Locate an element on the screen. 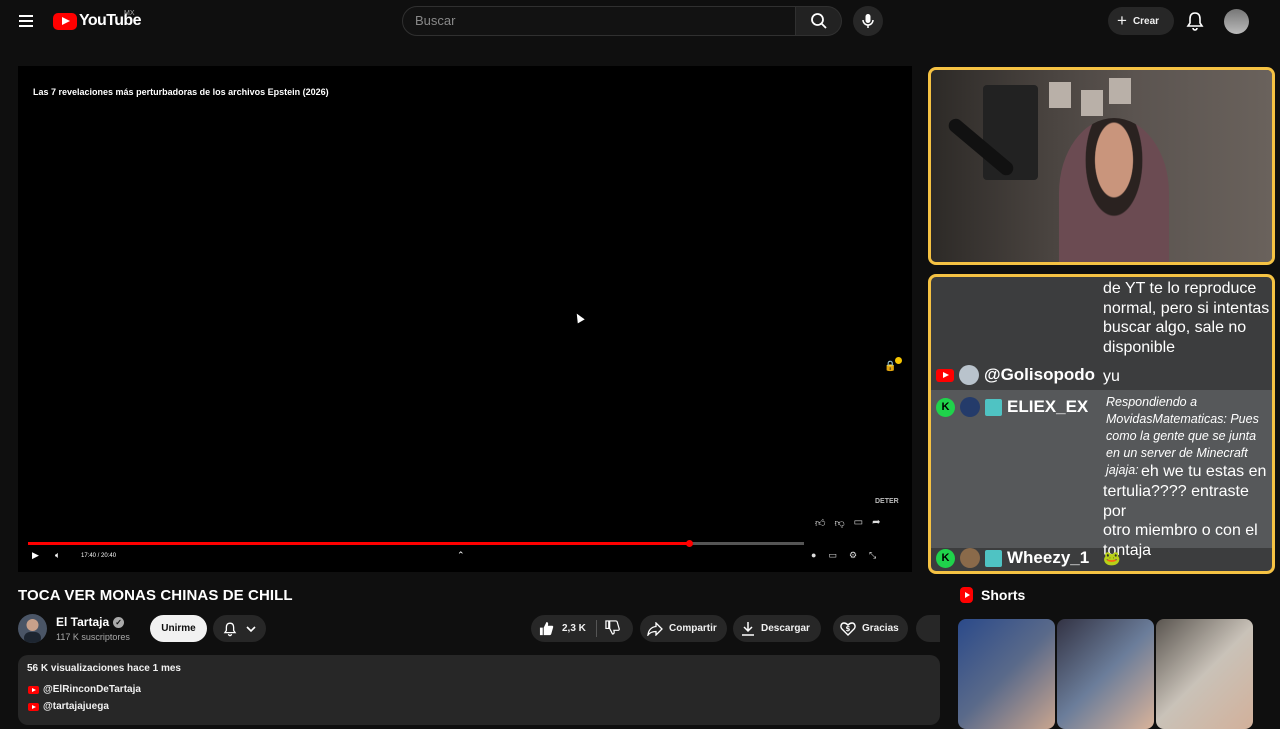  verified-icon: ✓ is located at coordinates (119, 622).